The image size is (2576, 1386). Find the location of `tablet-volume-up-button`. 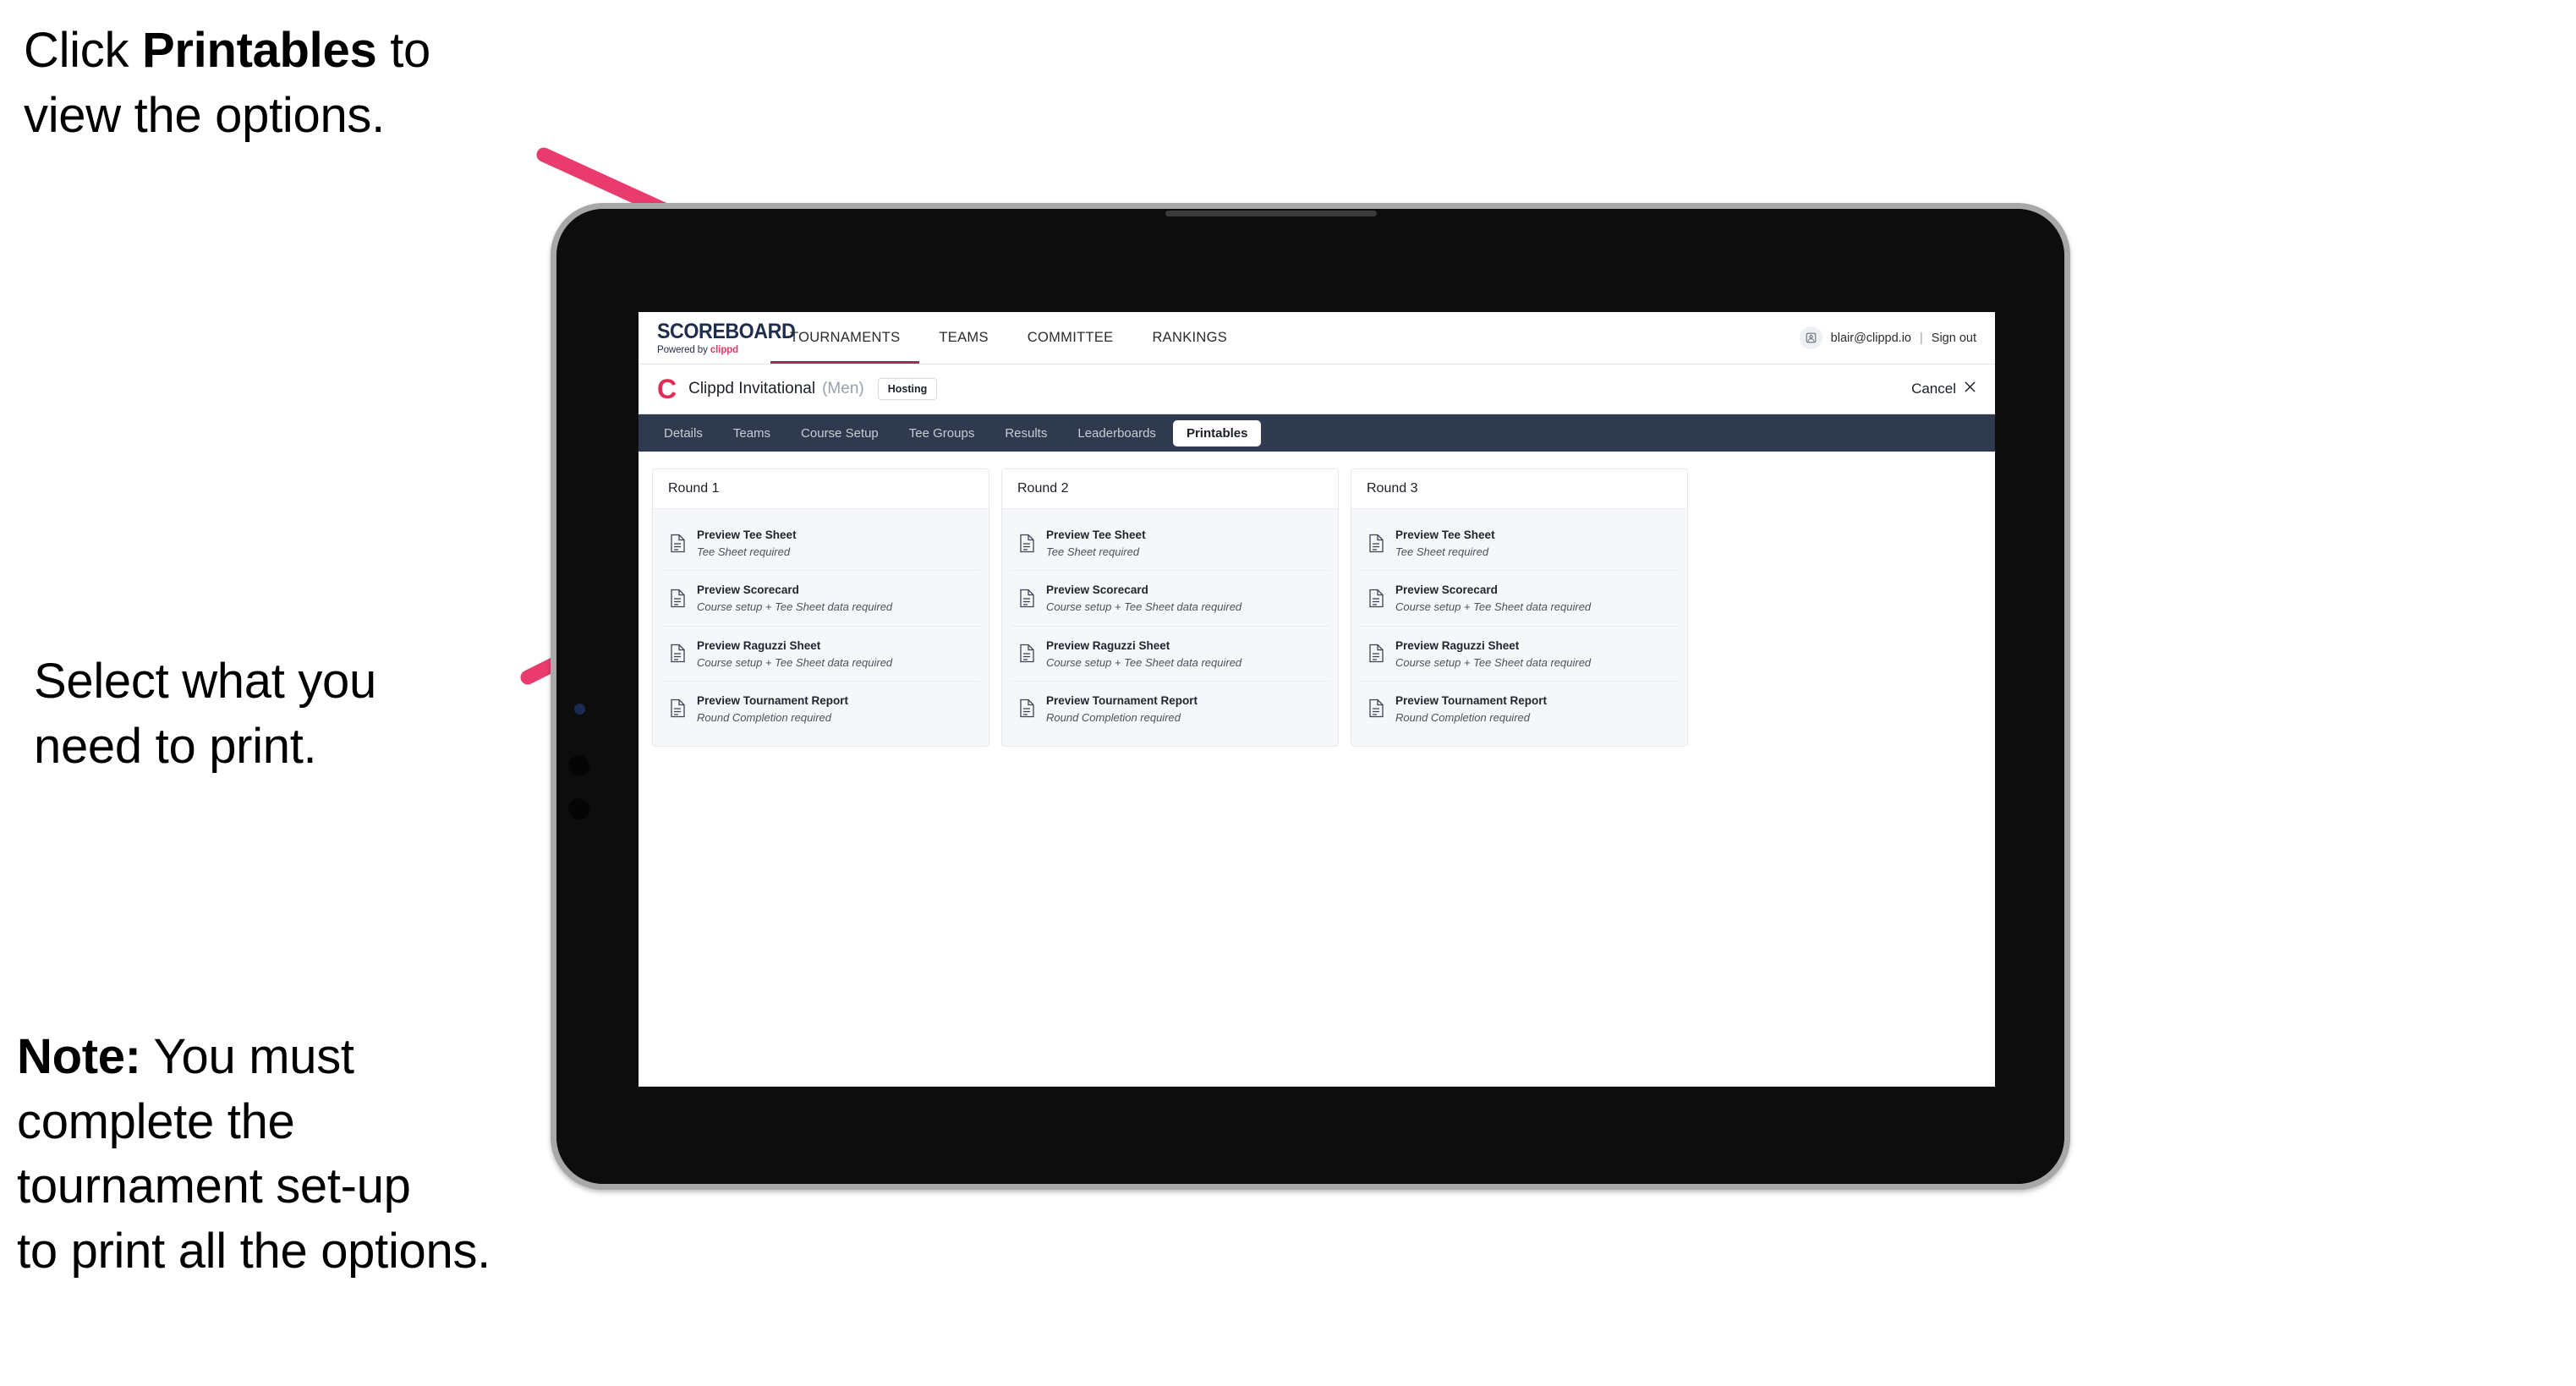

tablet-volume-up-button is located at coordinates (578, 765).